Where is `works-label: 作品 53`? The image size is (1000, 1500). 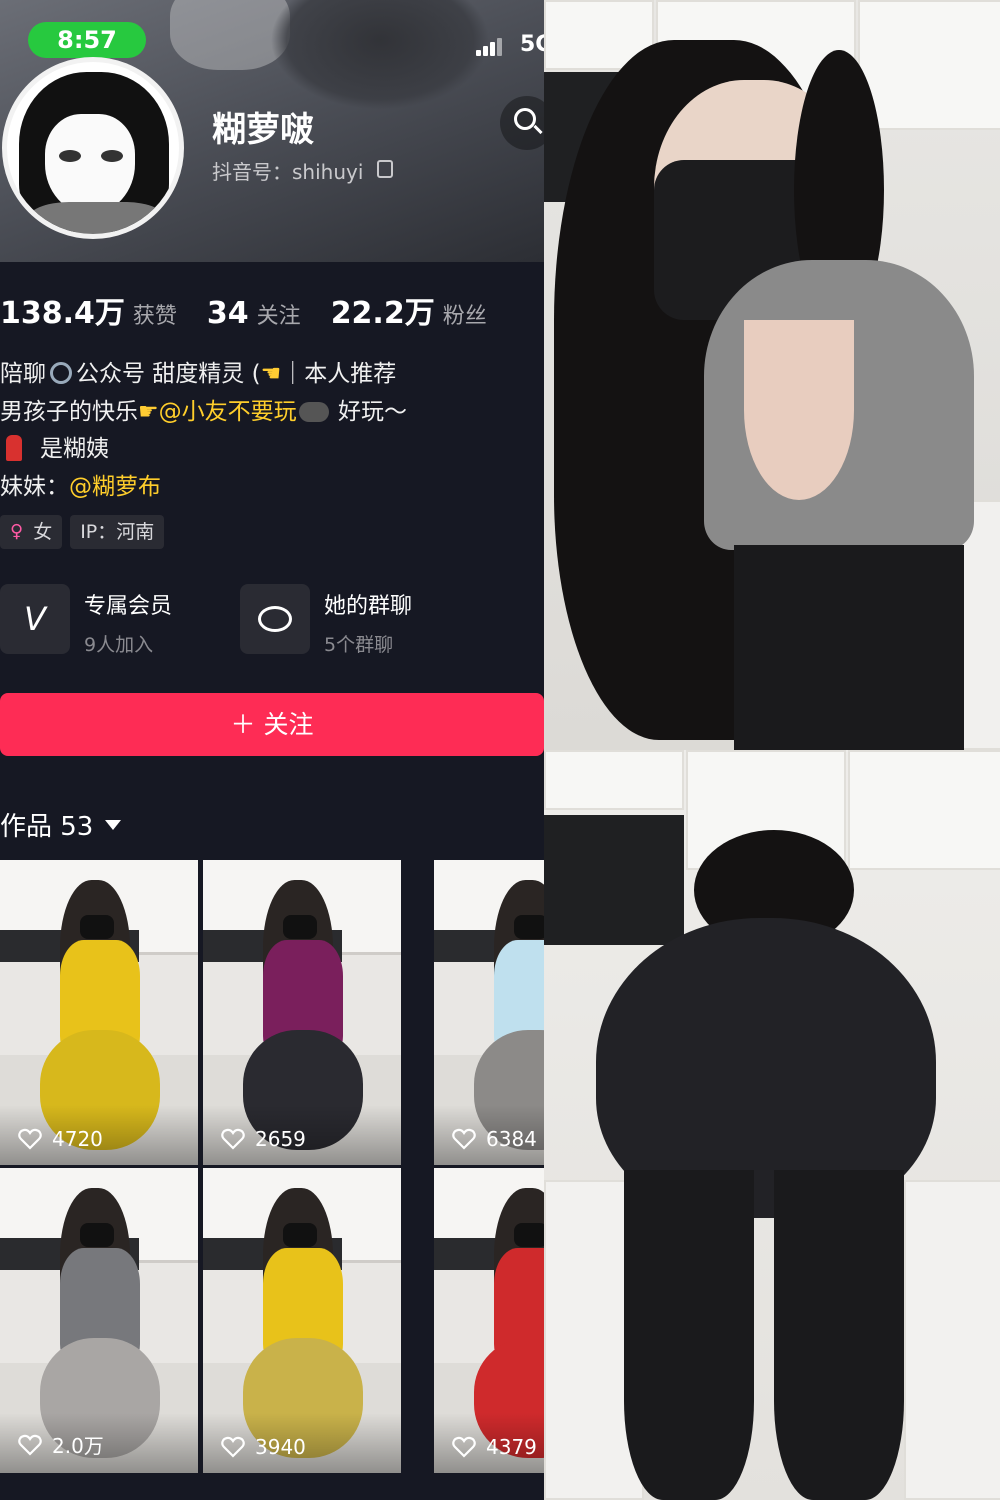 works-label: 作品 53 is located at coordinates (47, 827).